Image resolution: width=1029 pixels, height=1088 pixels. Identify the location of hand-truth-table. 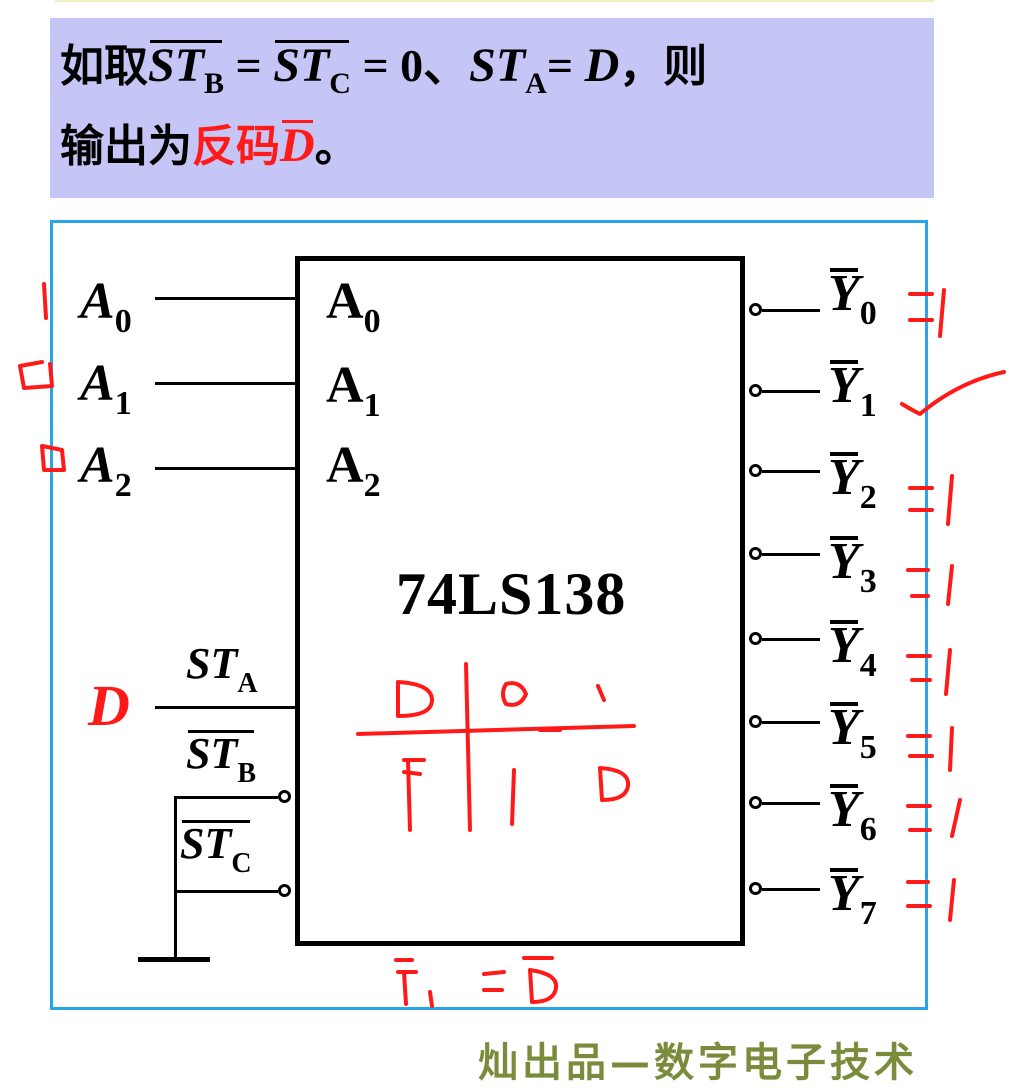
(496, 747).